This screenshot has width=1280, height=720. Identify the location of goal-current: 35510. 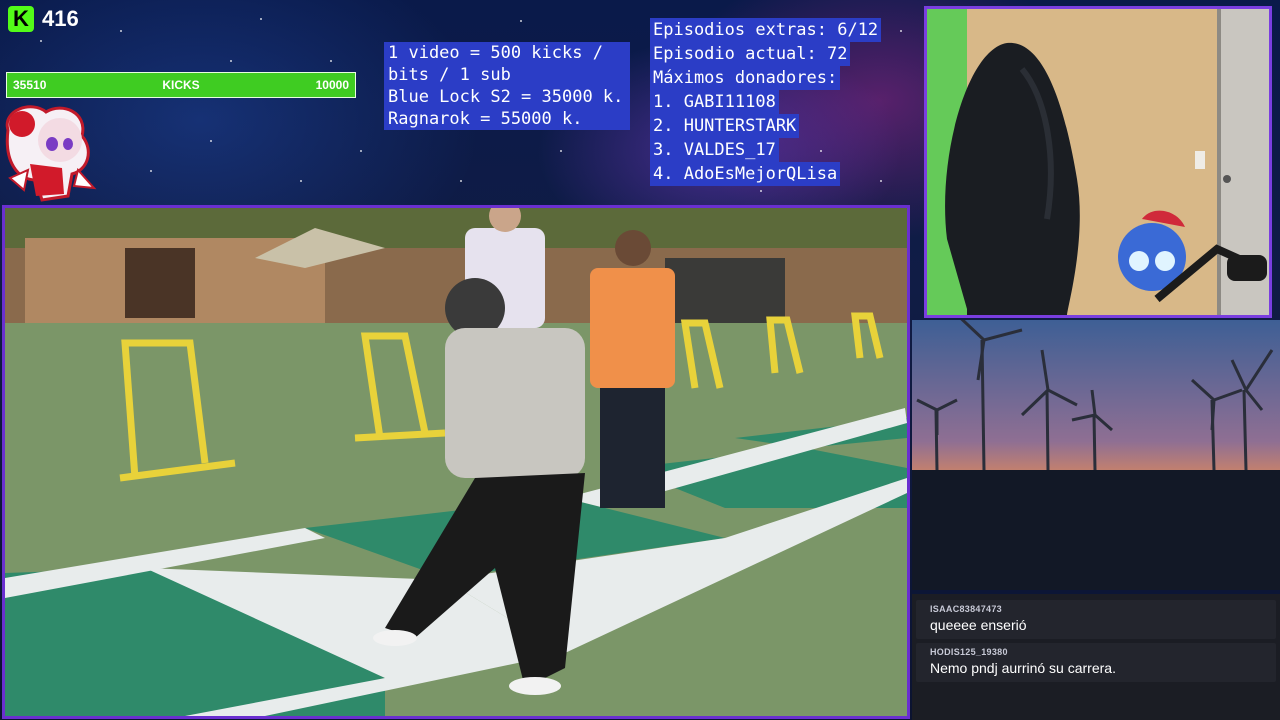
(30, 85).